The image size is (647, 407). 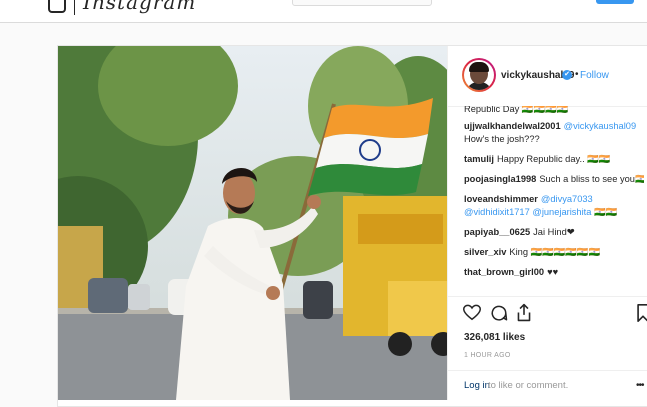 I want to click on logo-divider, so click(x=74, y=7).